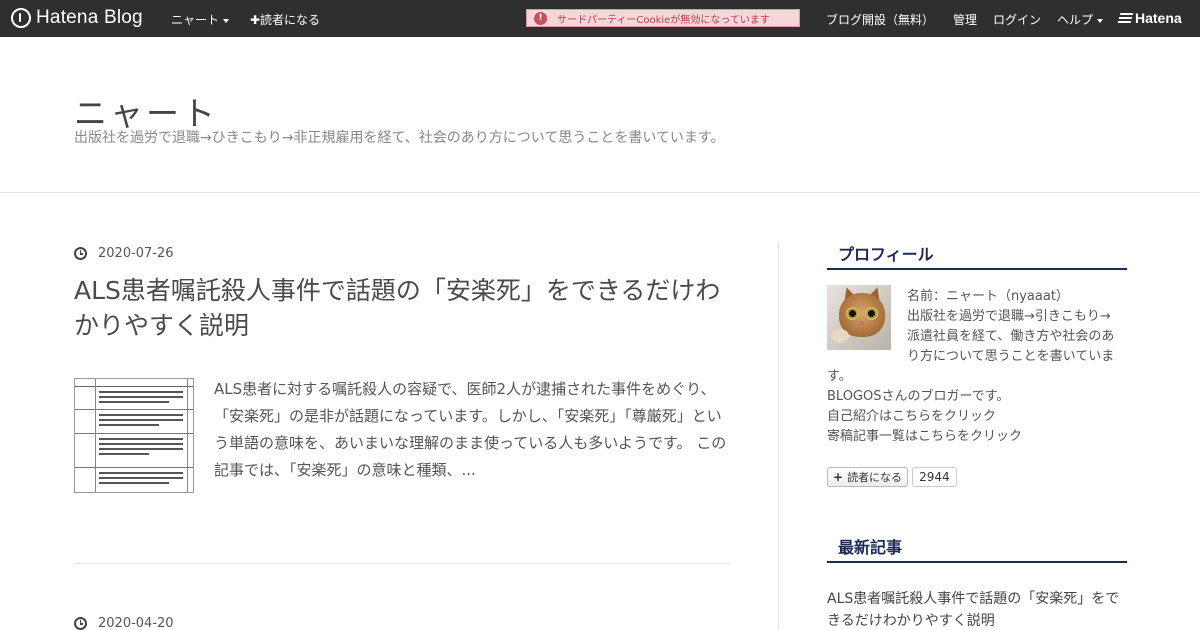 The image size is (1200, 630). I want to click on logo-text: Hatena Blog, so click(89, 17).